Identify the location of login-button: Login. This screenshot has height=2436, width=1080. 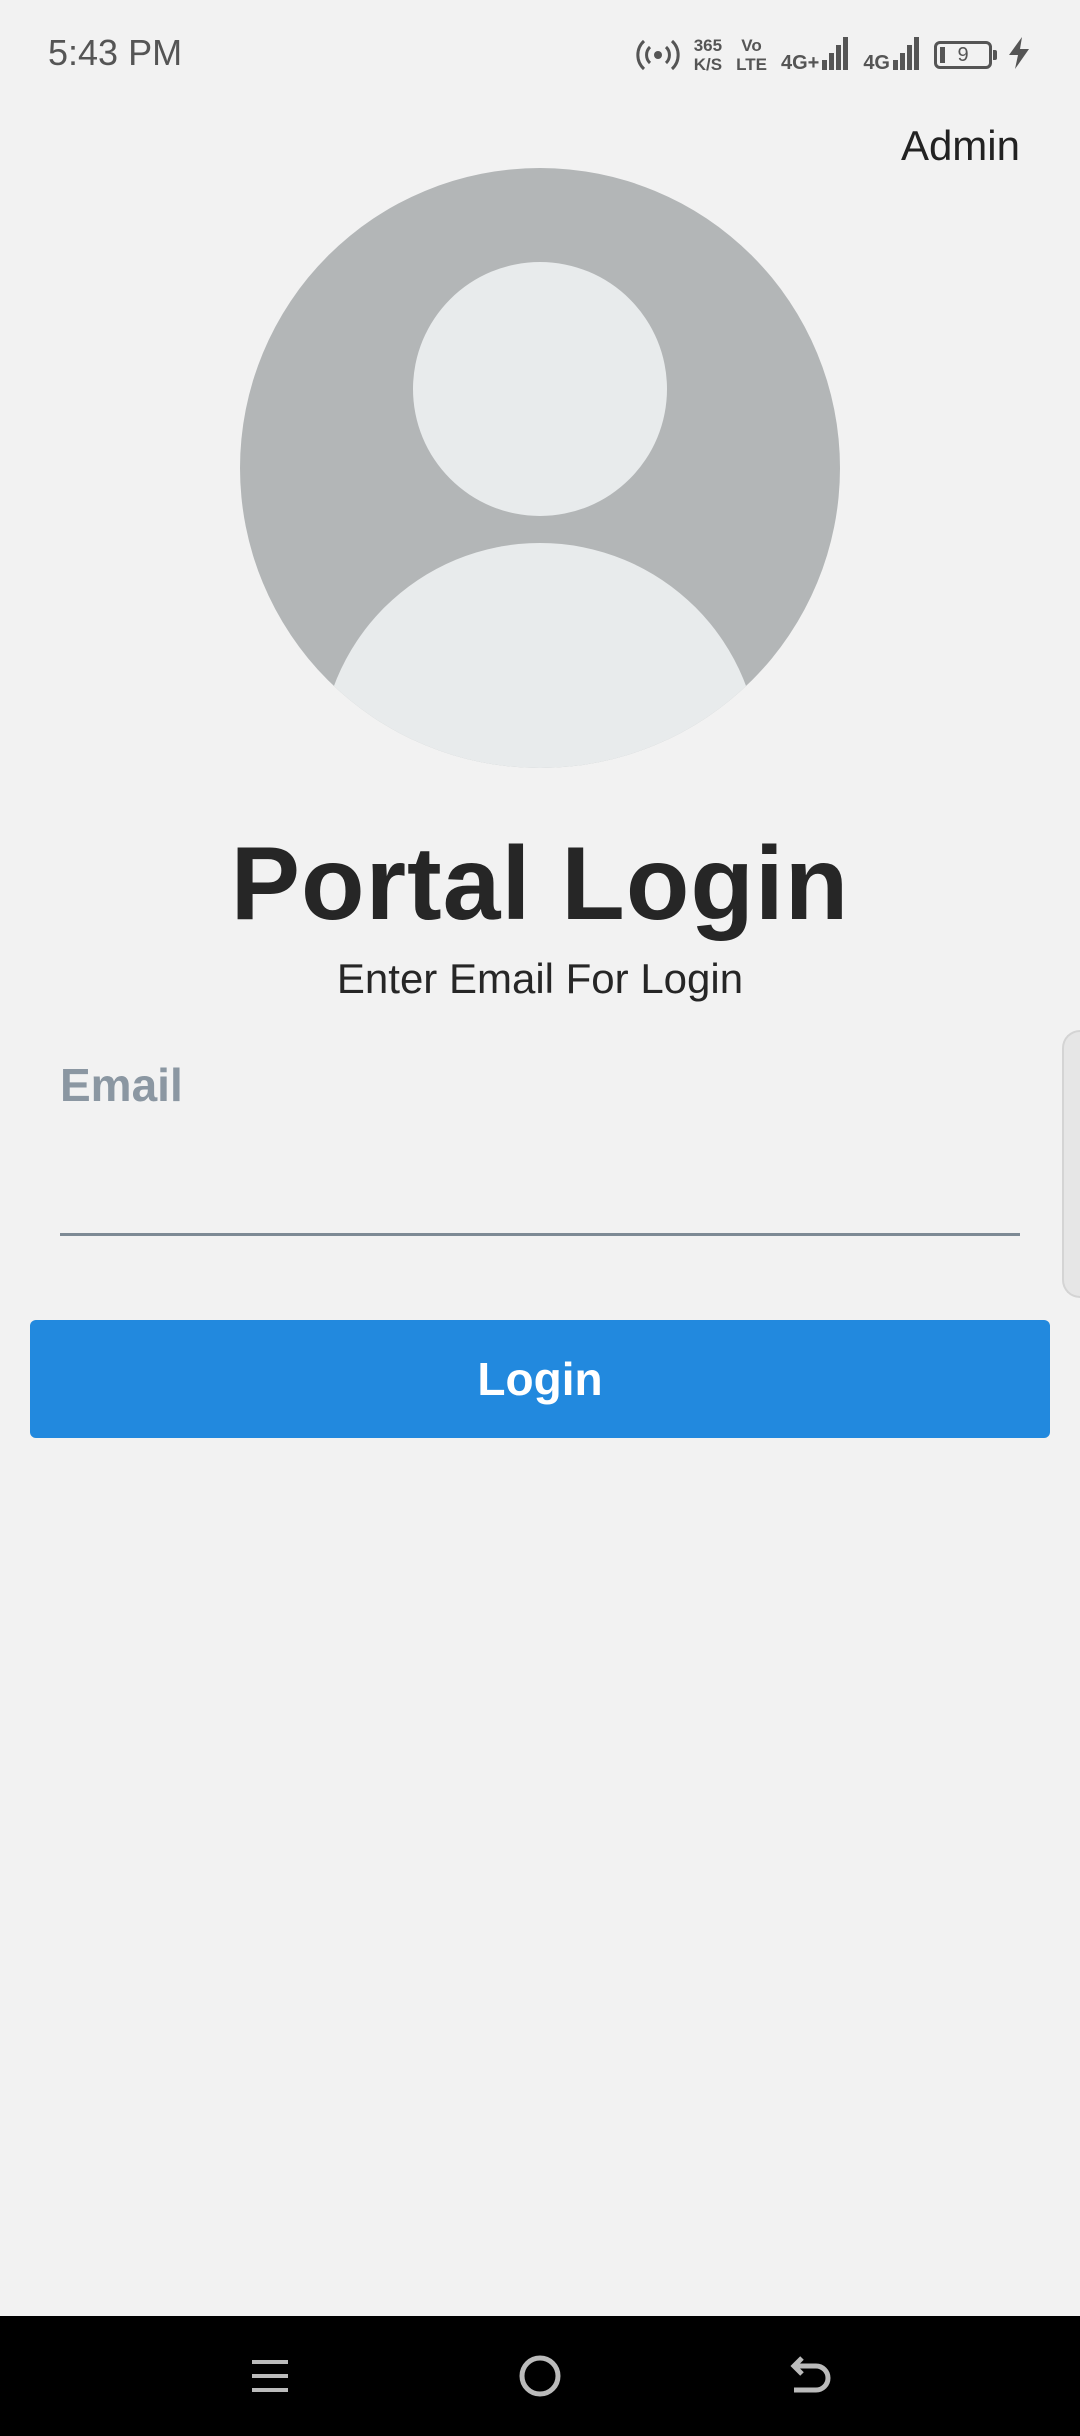
(540, 1379).